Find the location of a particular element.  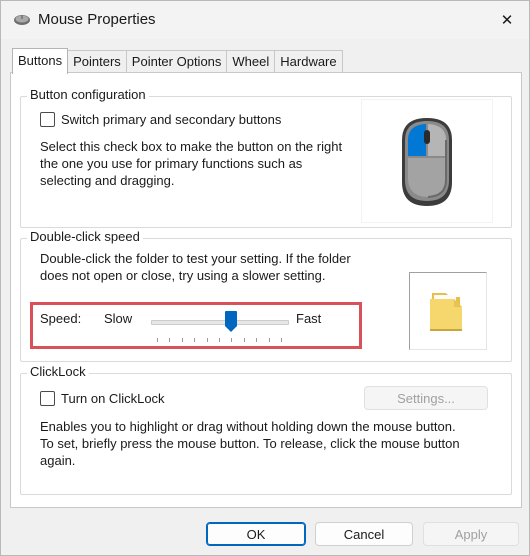

close-icon: ✕ is located at coordinates (507, 20).